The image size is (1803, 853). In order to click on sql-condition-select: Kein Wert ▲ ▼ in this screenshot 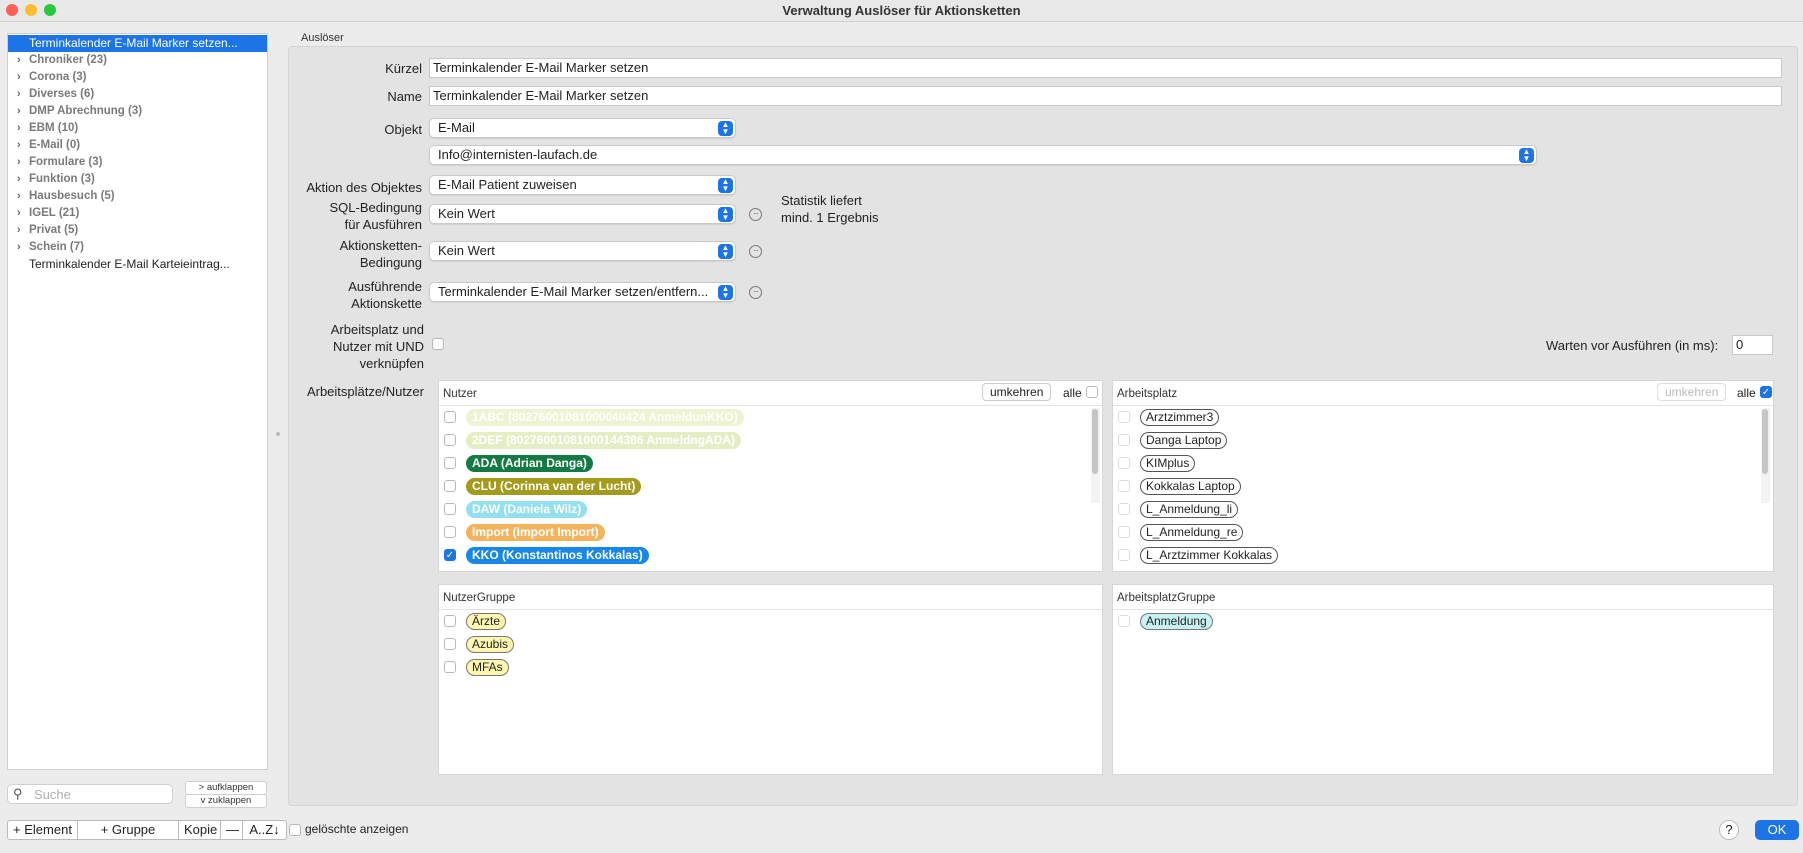, I will do `click(582, 214)`.